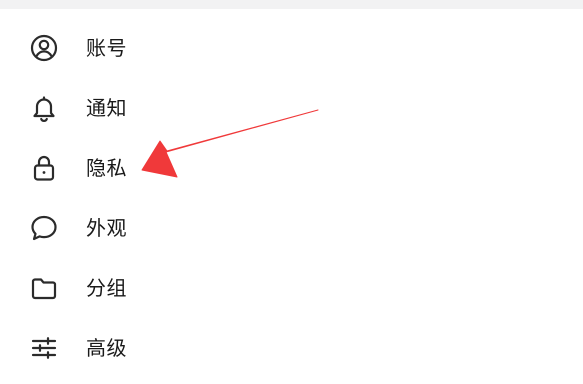 The width and height of the screenshot is (583, 384). What do you see at coordinates (106, 108) in the screenshot?
I see `menu-item-label: 通知` at bounding box center [106, 108].